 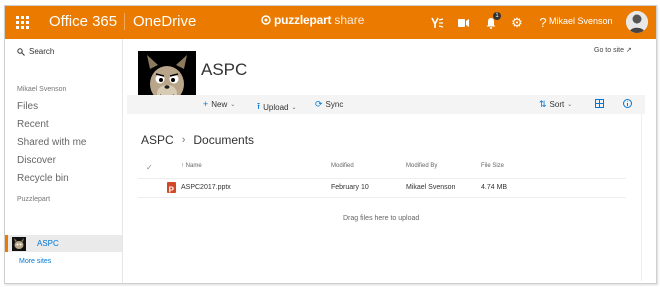 What do you see at coordinates (334, 104) in the screenshot?
I see `sync-label: Sync` at bounding box center [334, 104].